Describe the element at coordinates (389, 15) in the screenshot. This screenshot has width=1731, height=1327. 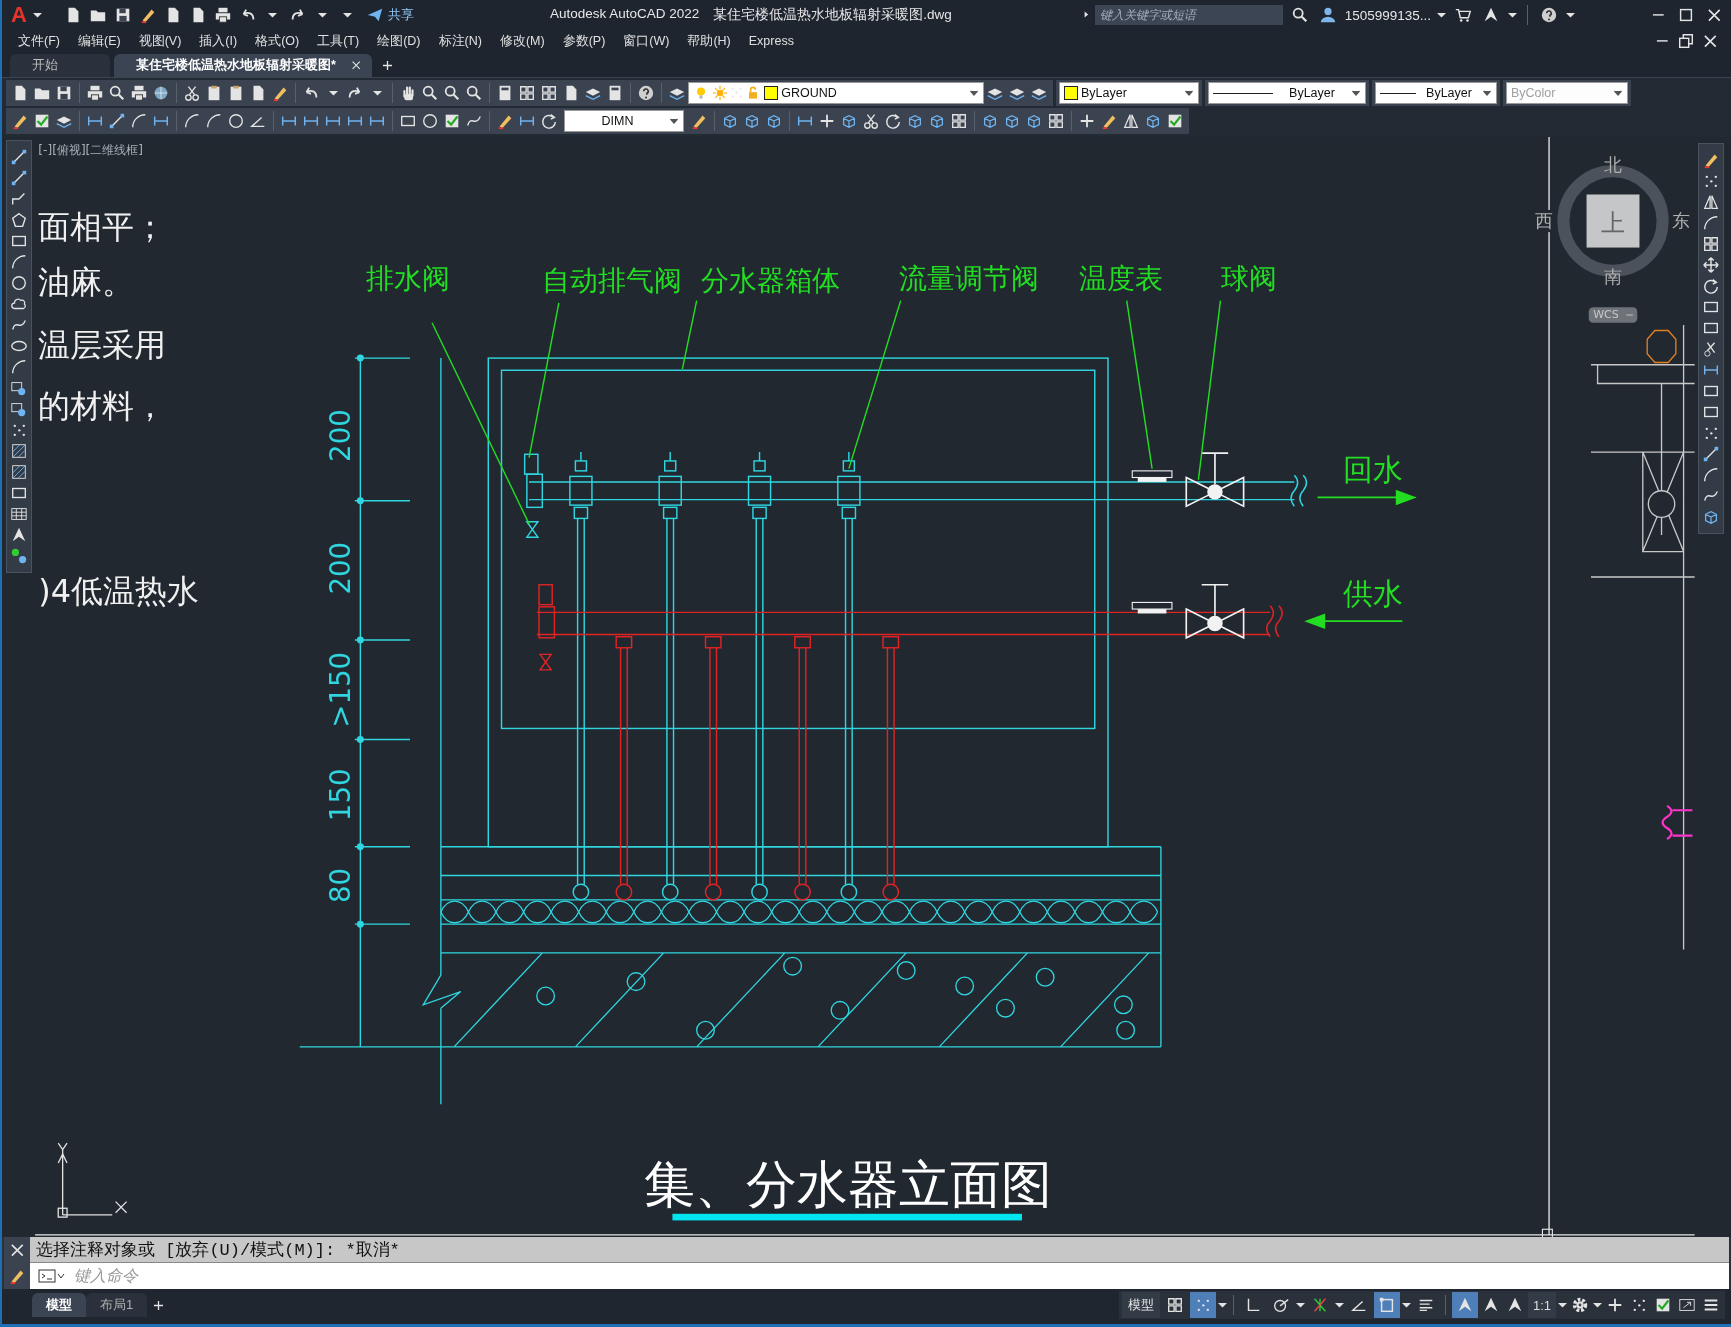
I see `share-button: 共享` at that location.